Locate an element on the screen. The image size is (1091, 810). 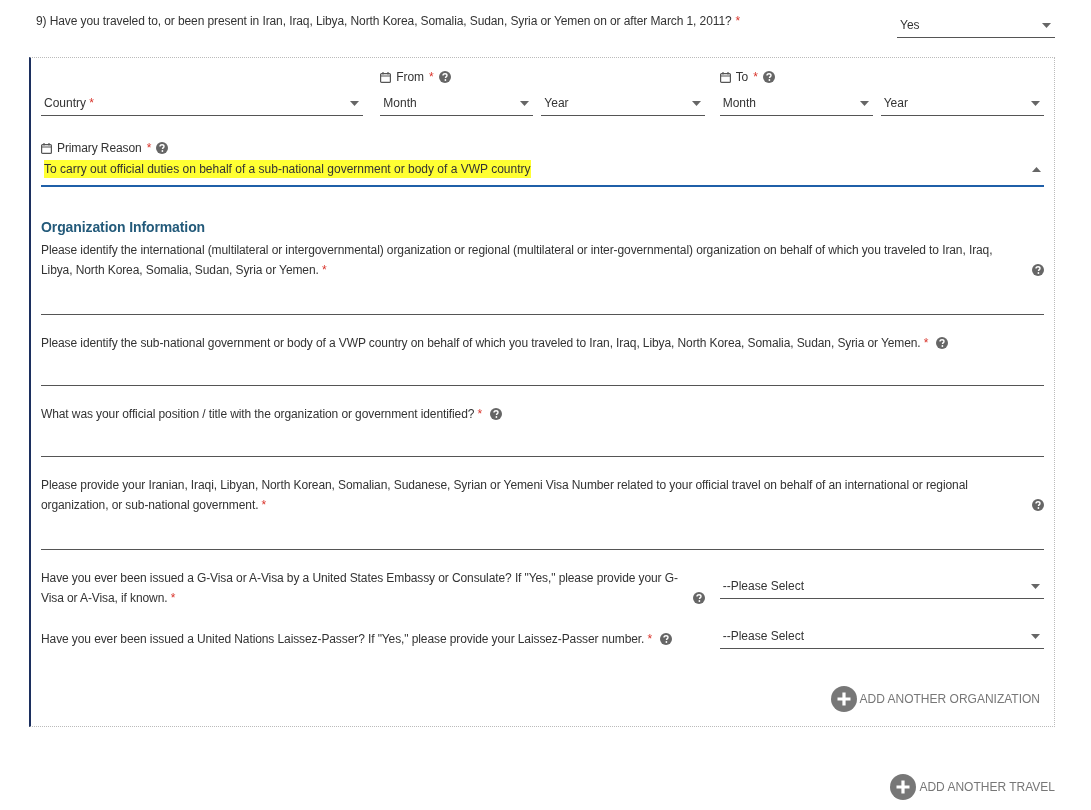
add-organization-button: ADD ANOTHER ORGANIZATION is located at coordinates (935, 699).